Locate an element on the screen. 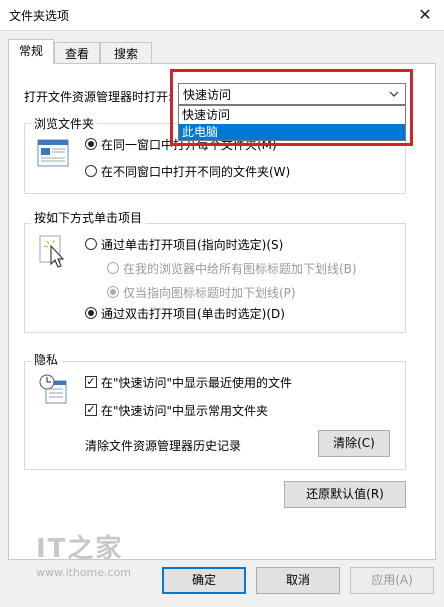  pointer-cursor-icon is located at coordinates (53, 253).